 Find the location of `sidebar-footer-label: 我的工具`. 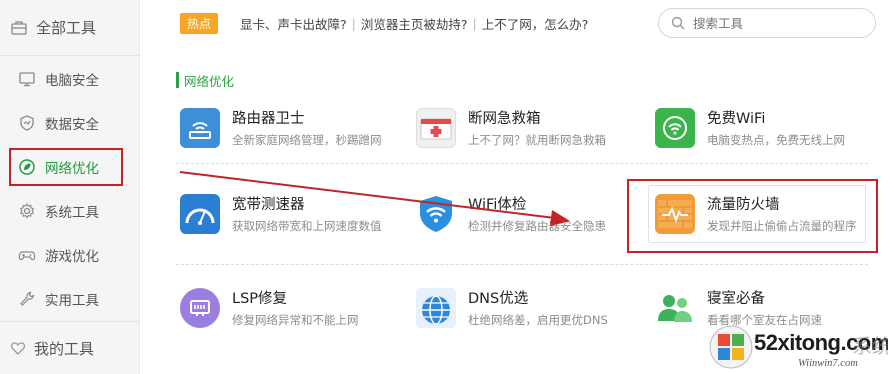

sidebar-footer-label: 我的工具 is located at coordinates (64, 348).